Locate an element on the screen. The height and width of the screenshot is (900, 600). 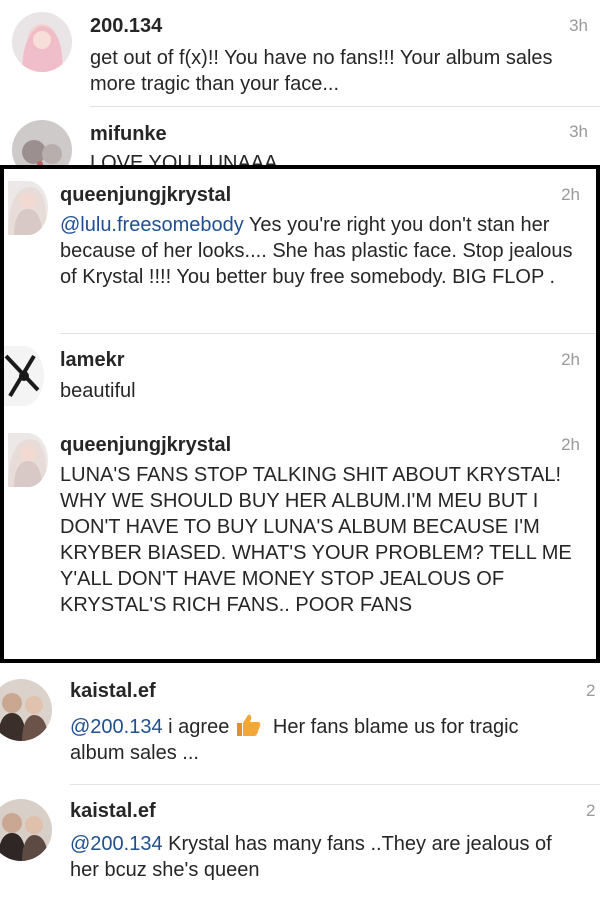
username: 200.134 is located at coordinates (126, 26).